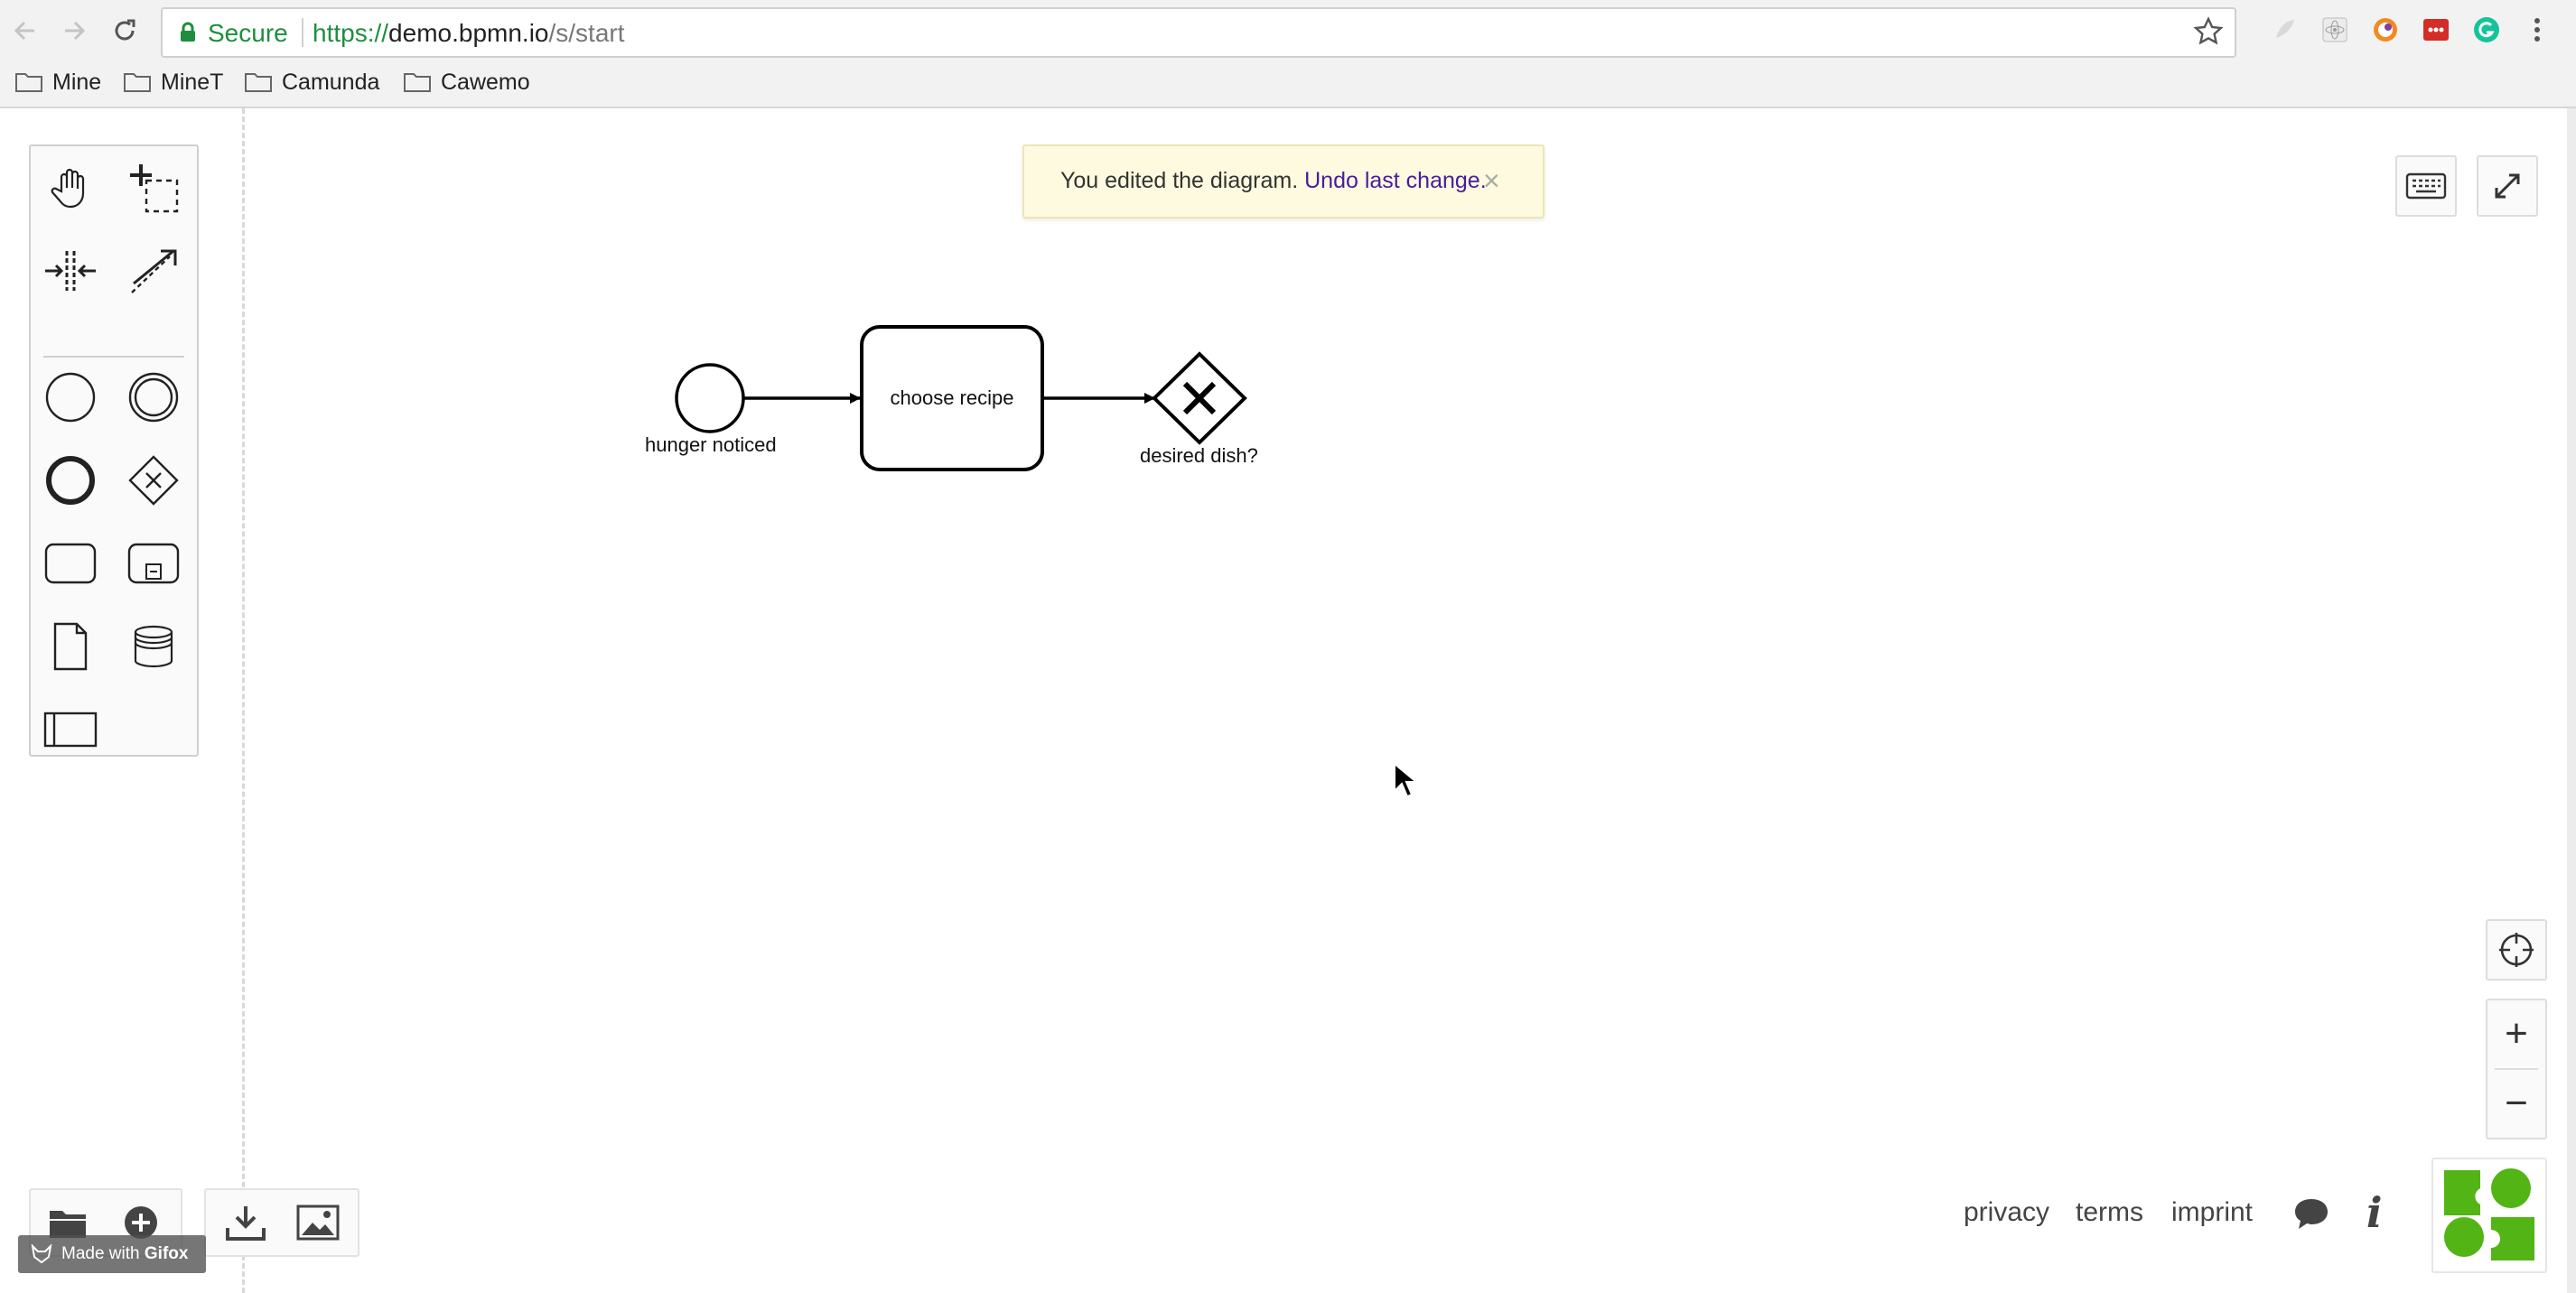 The width and height of the screenshot is (2576, 1293). What do you see at coordinates (166, 1253) in the screenshot?
I see `watermark-brand: Gifox` at bounding box center [166, 1253].